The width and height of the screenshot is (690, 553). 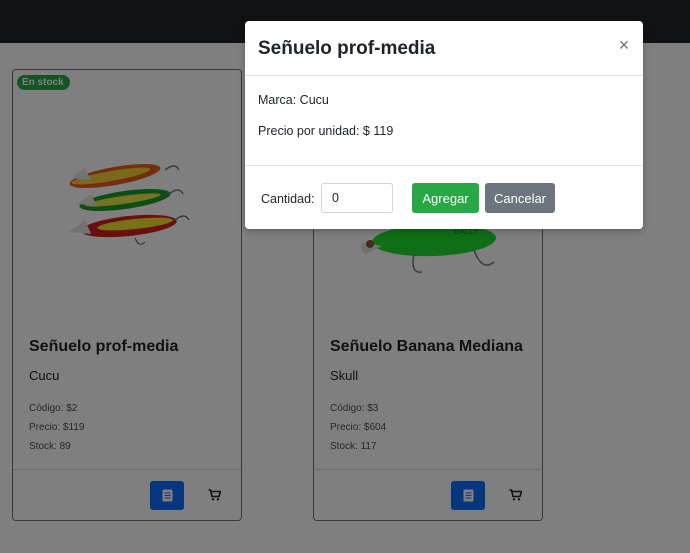 What do you see at coordinates (624, 45) in the screenshot?
I see `close-icon: ×` at bounding box center [624, 45].